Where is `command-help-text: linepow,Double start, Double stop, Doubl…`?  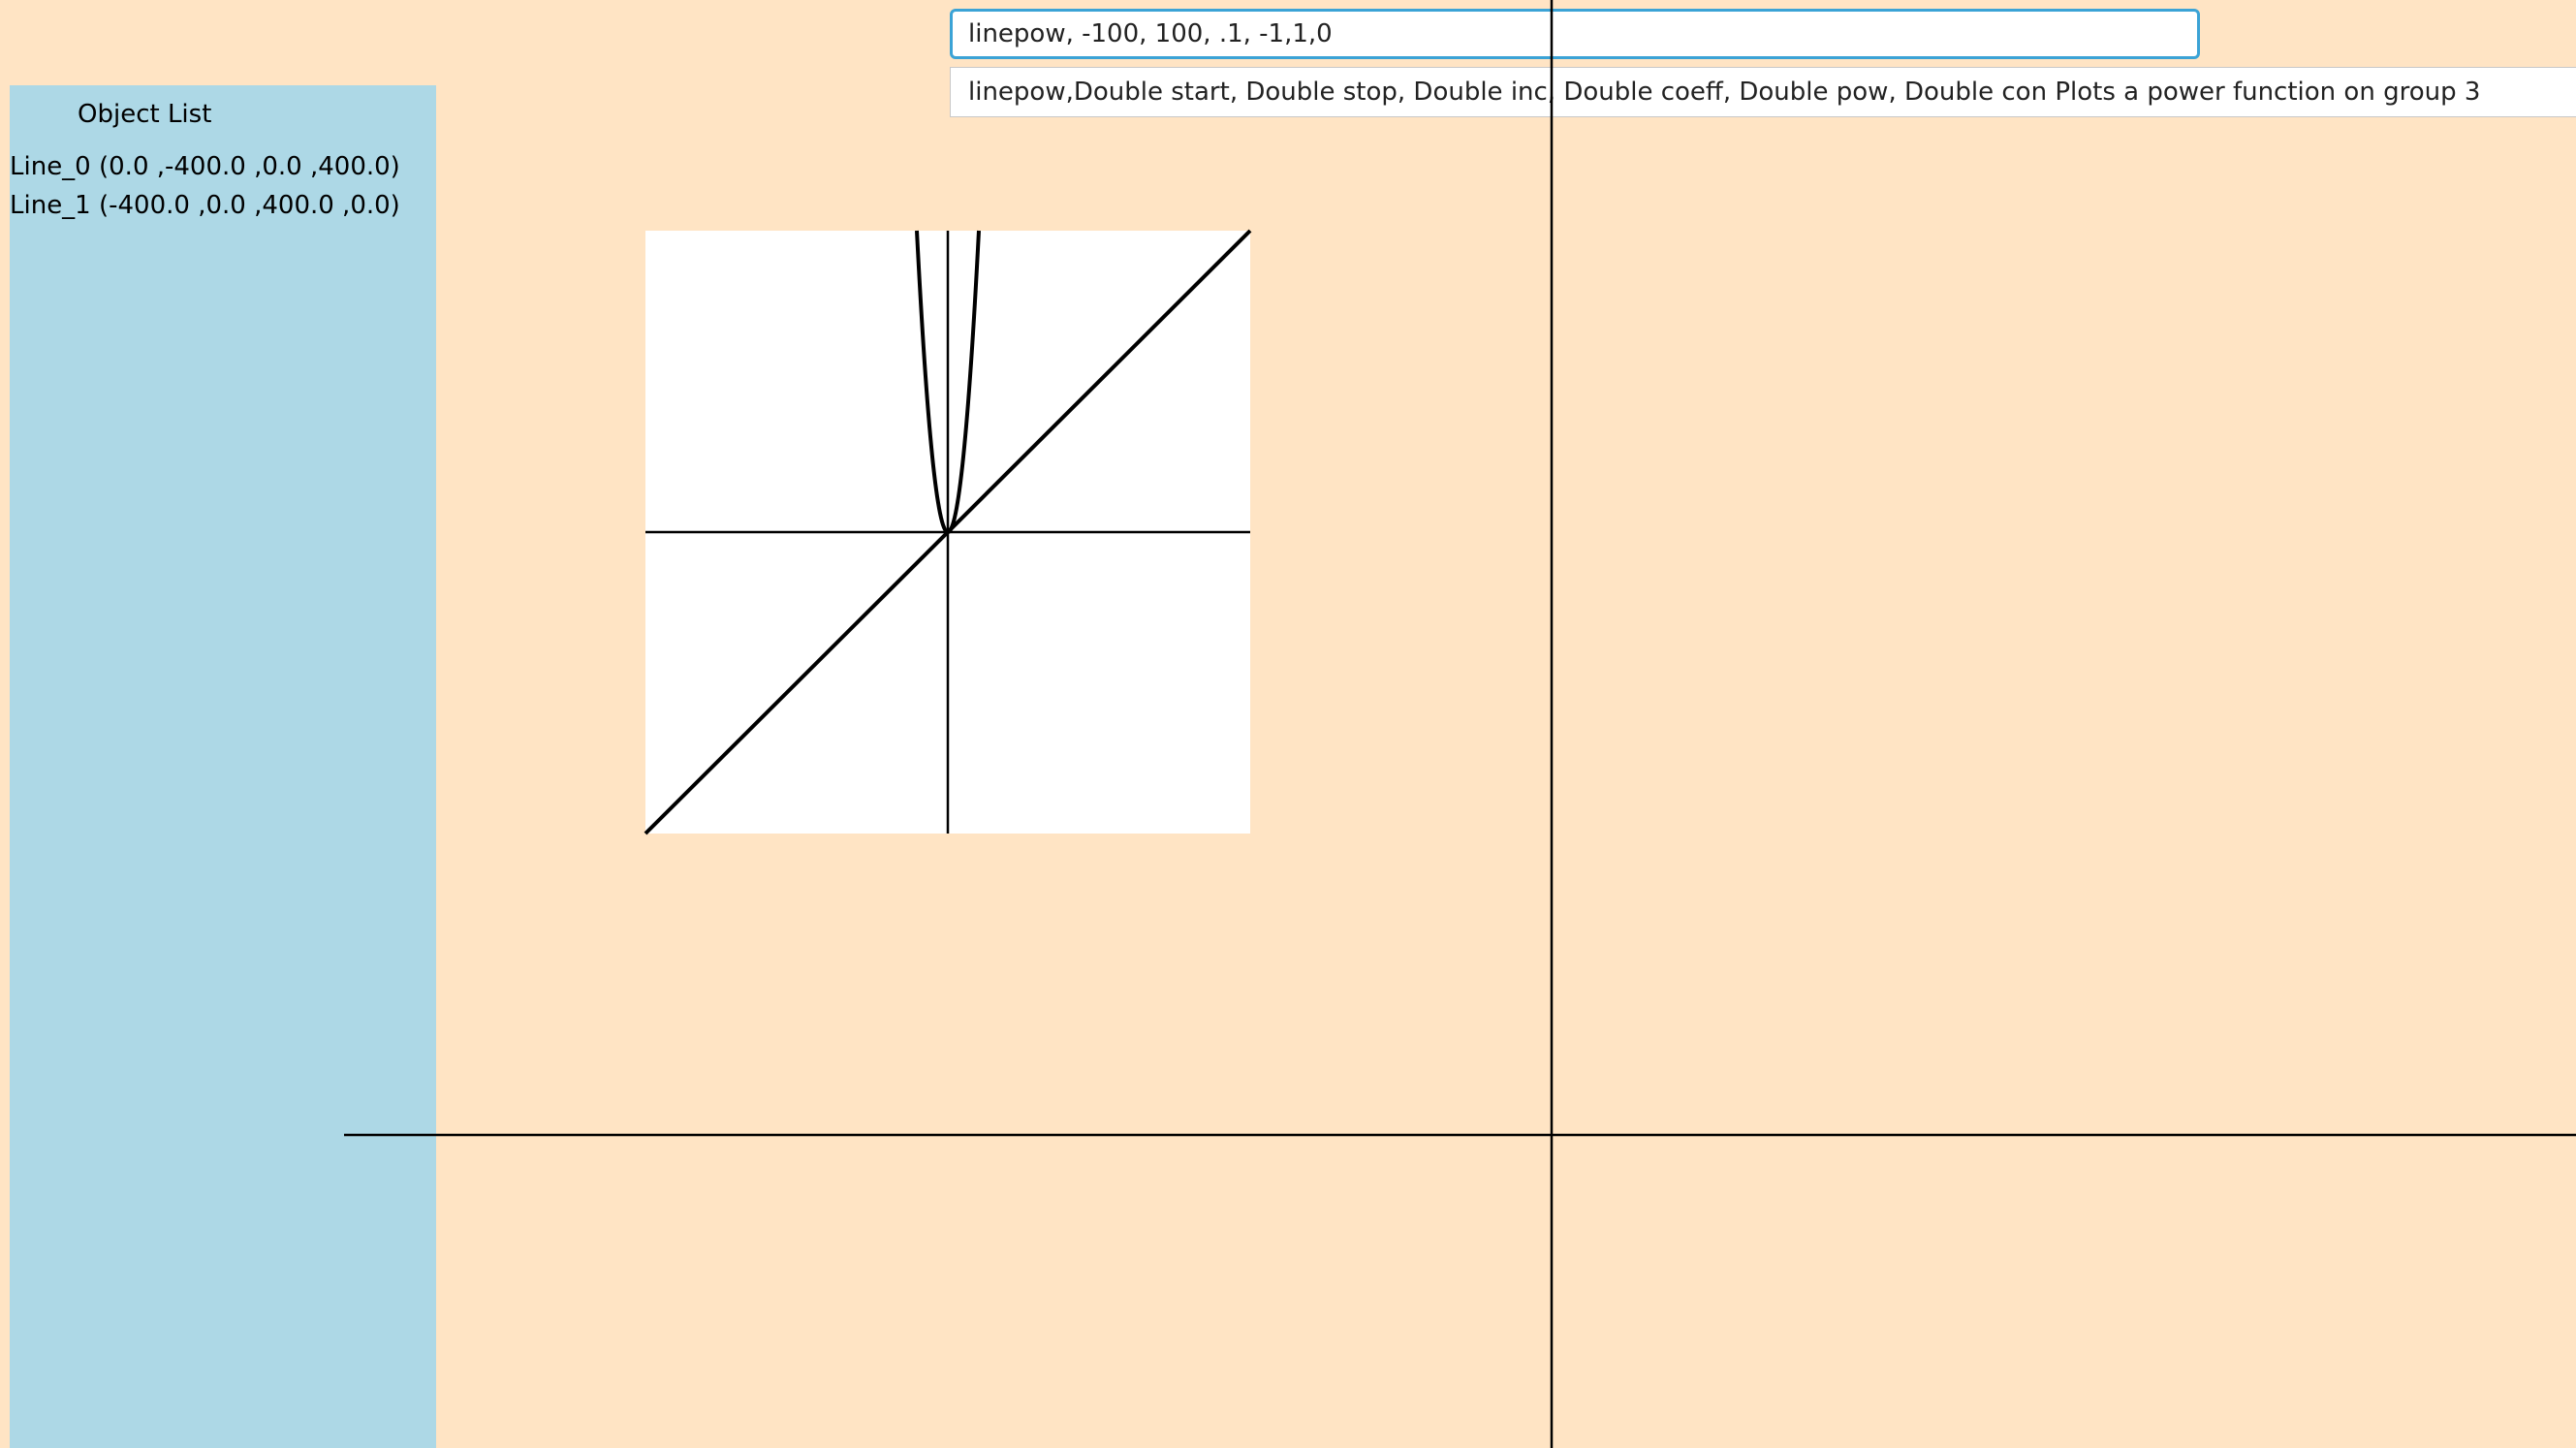 command-help-text: linepow,Double start, Double stop, Doubl… is located at coordinates (1763, 92).